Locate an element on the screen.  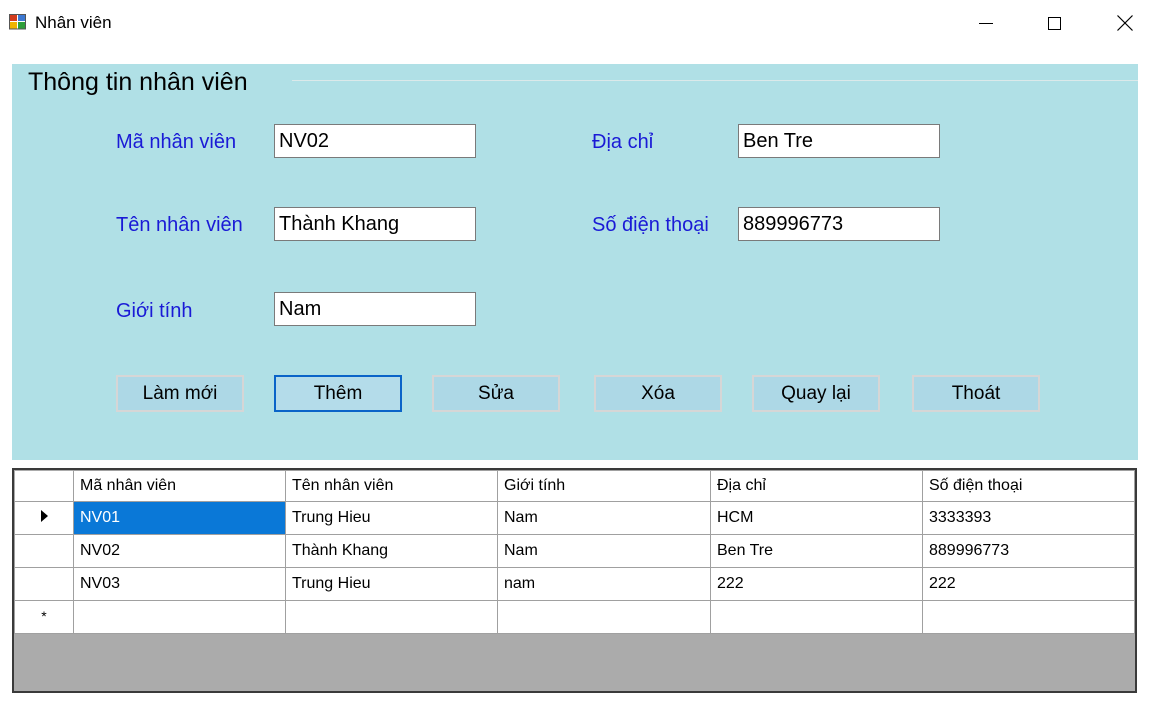
window-title: Nhân viên is located at coordinates (73, 22).